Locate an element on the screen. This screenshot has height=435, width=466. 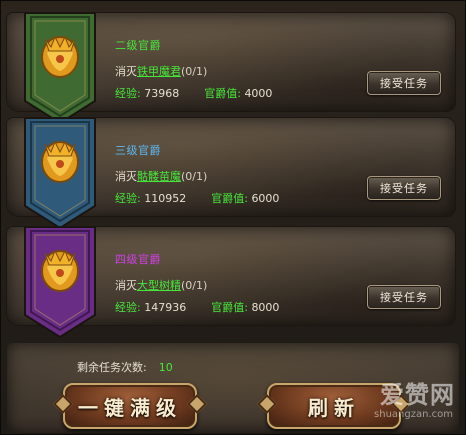
remaining-tasks: 剩余任务次数: 10 is located at coordinates (125, 367).